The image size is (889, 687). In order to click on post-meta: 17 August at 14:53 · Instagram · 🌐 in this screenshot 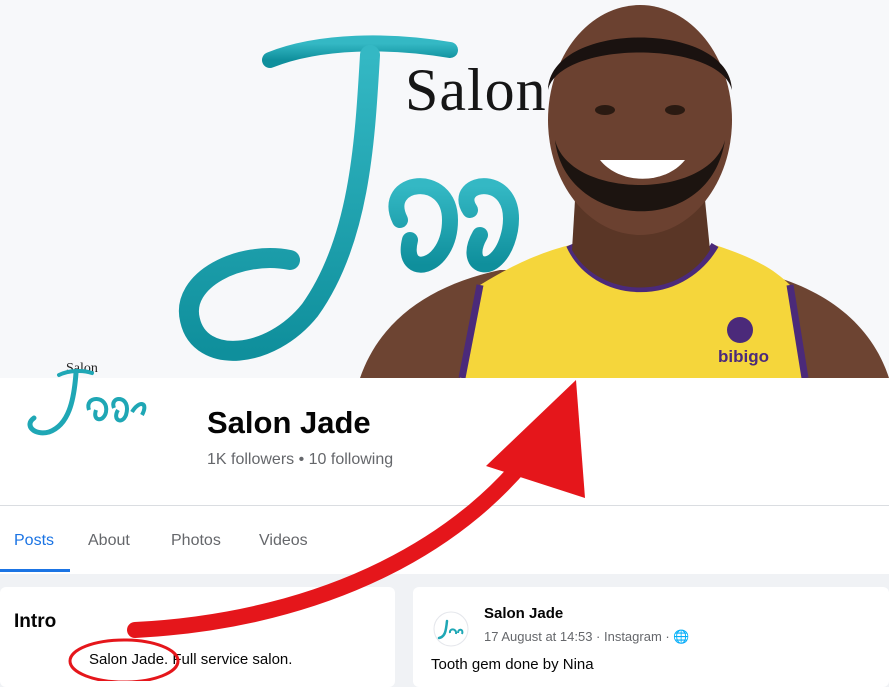, I will do `click(587, 637)`.